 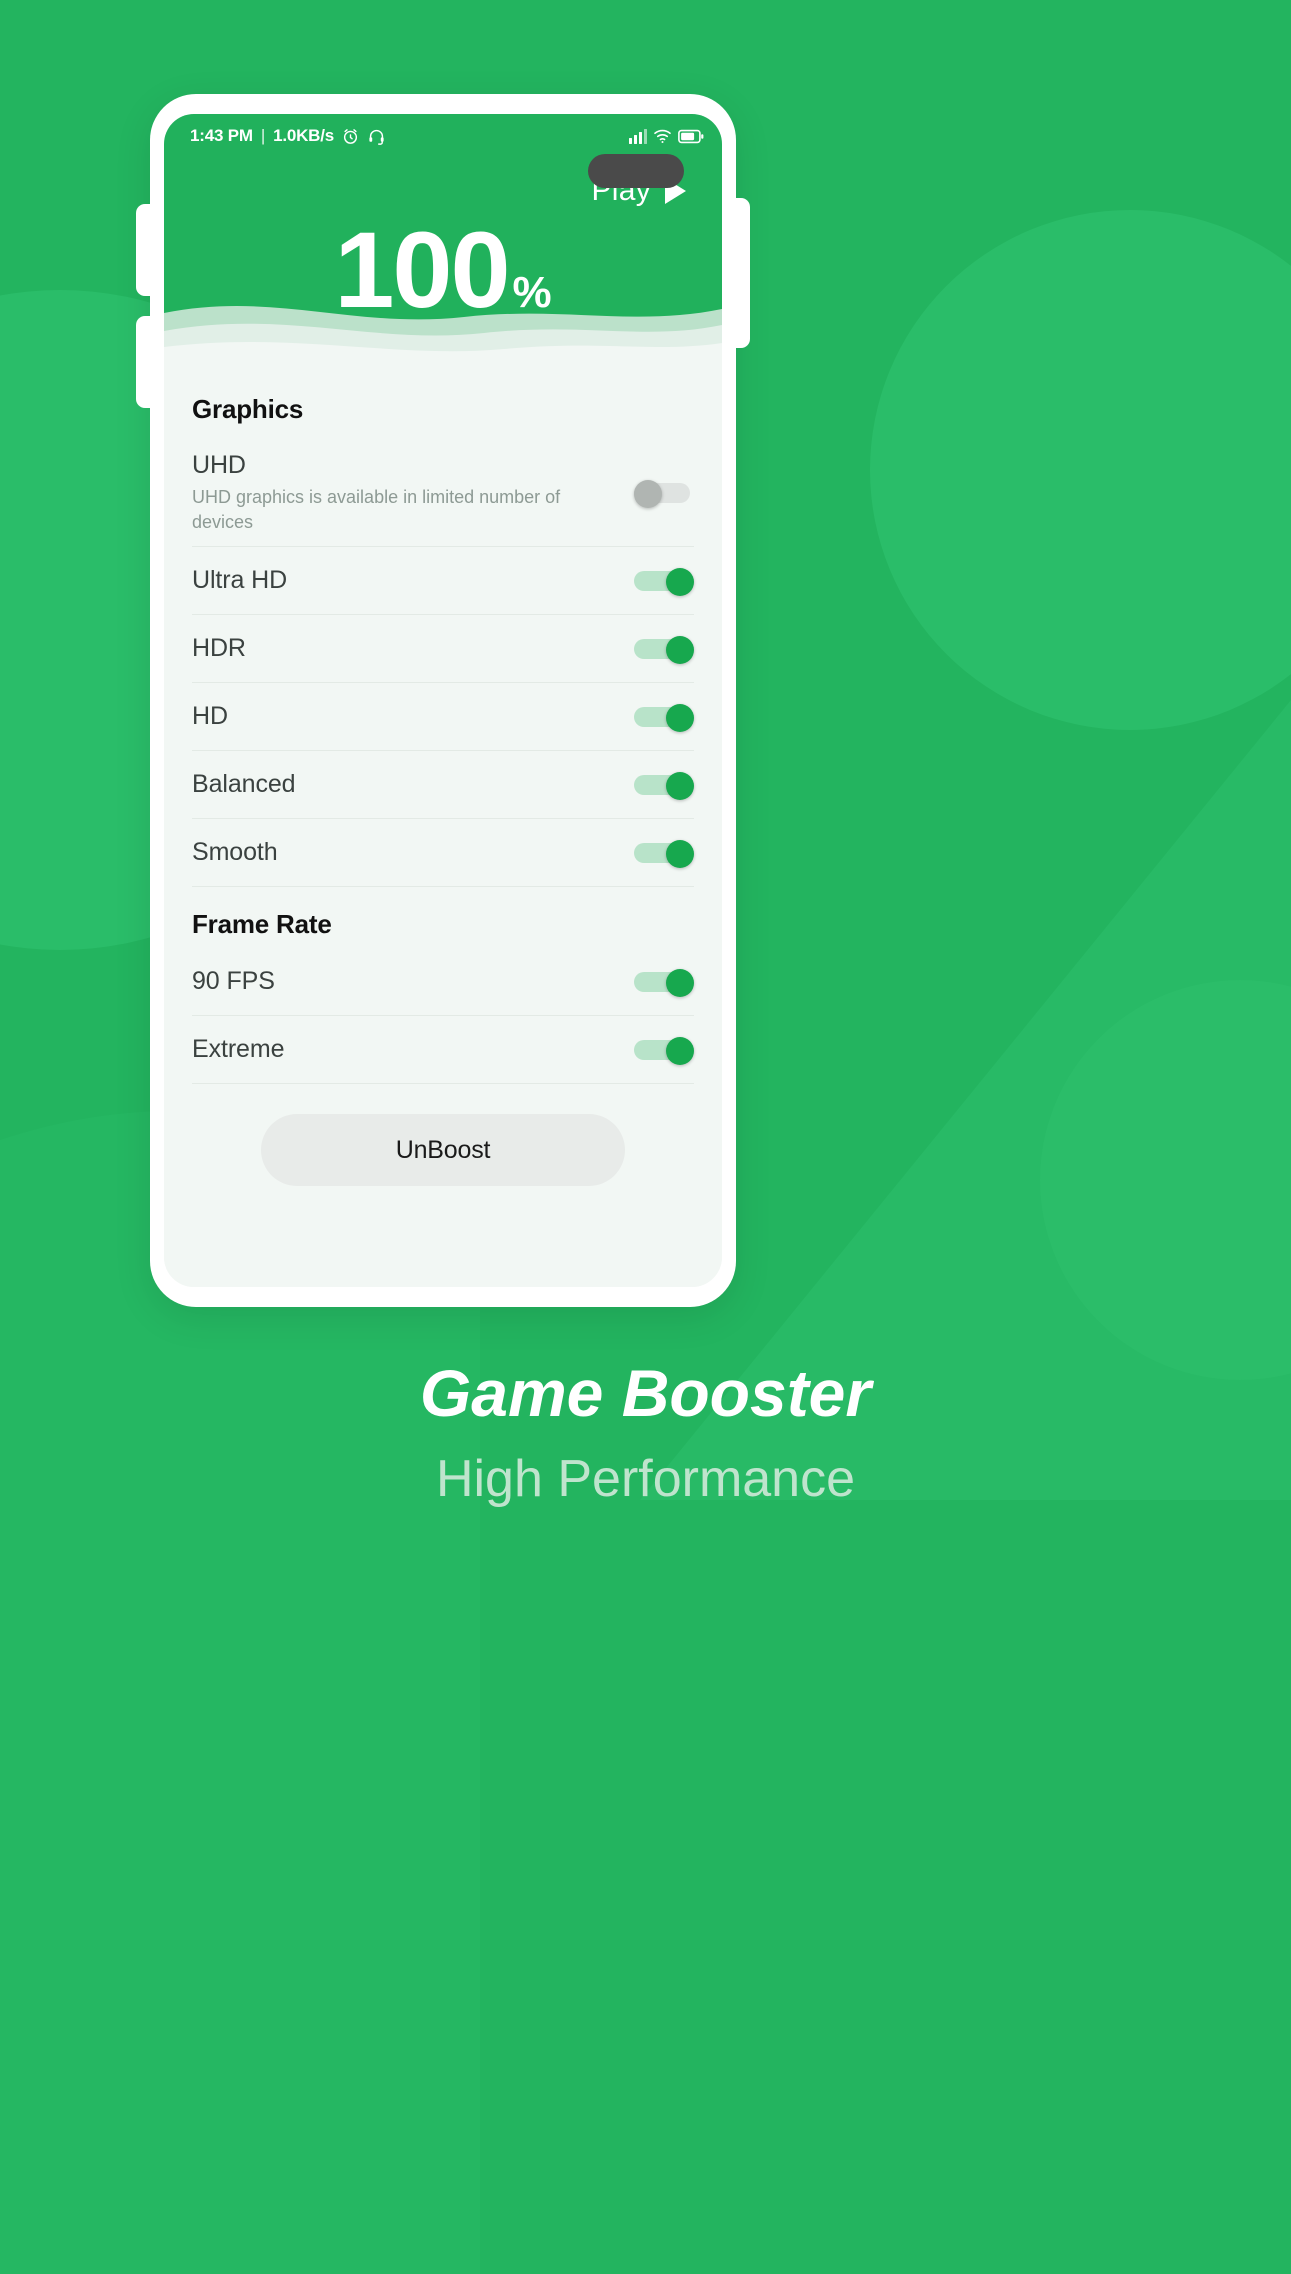 What do you see at coordinates (244, 784) in the screenshot?
I see `setting-label-balanced: Balanced` at bounding box center [244, 784].